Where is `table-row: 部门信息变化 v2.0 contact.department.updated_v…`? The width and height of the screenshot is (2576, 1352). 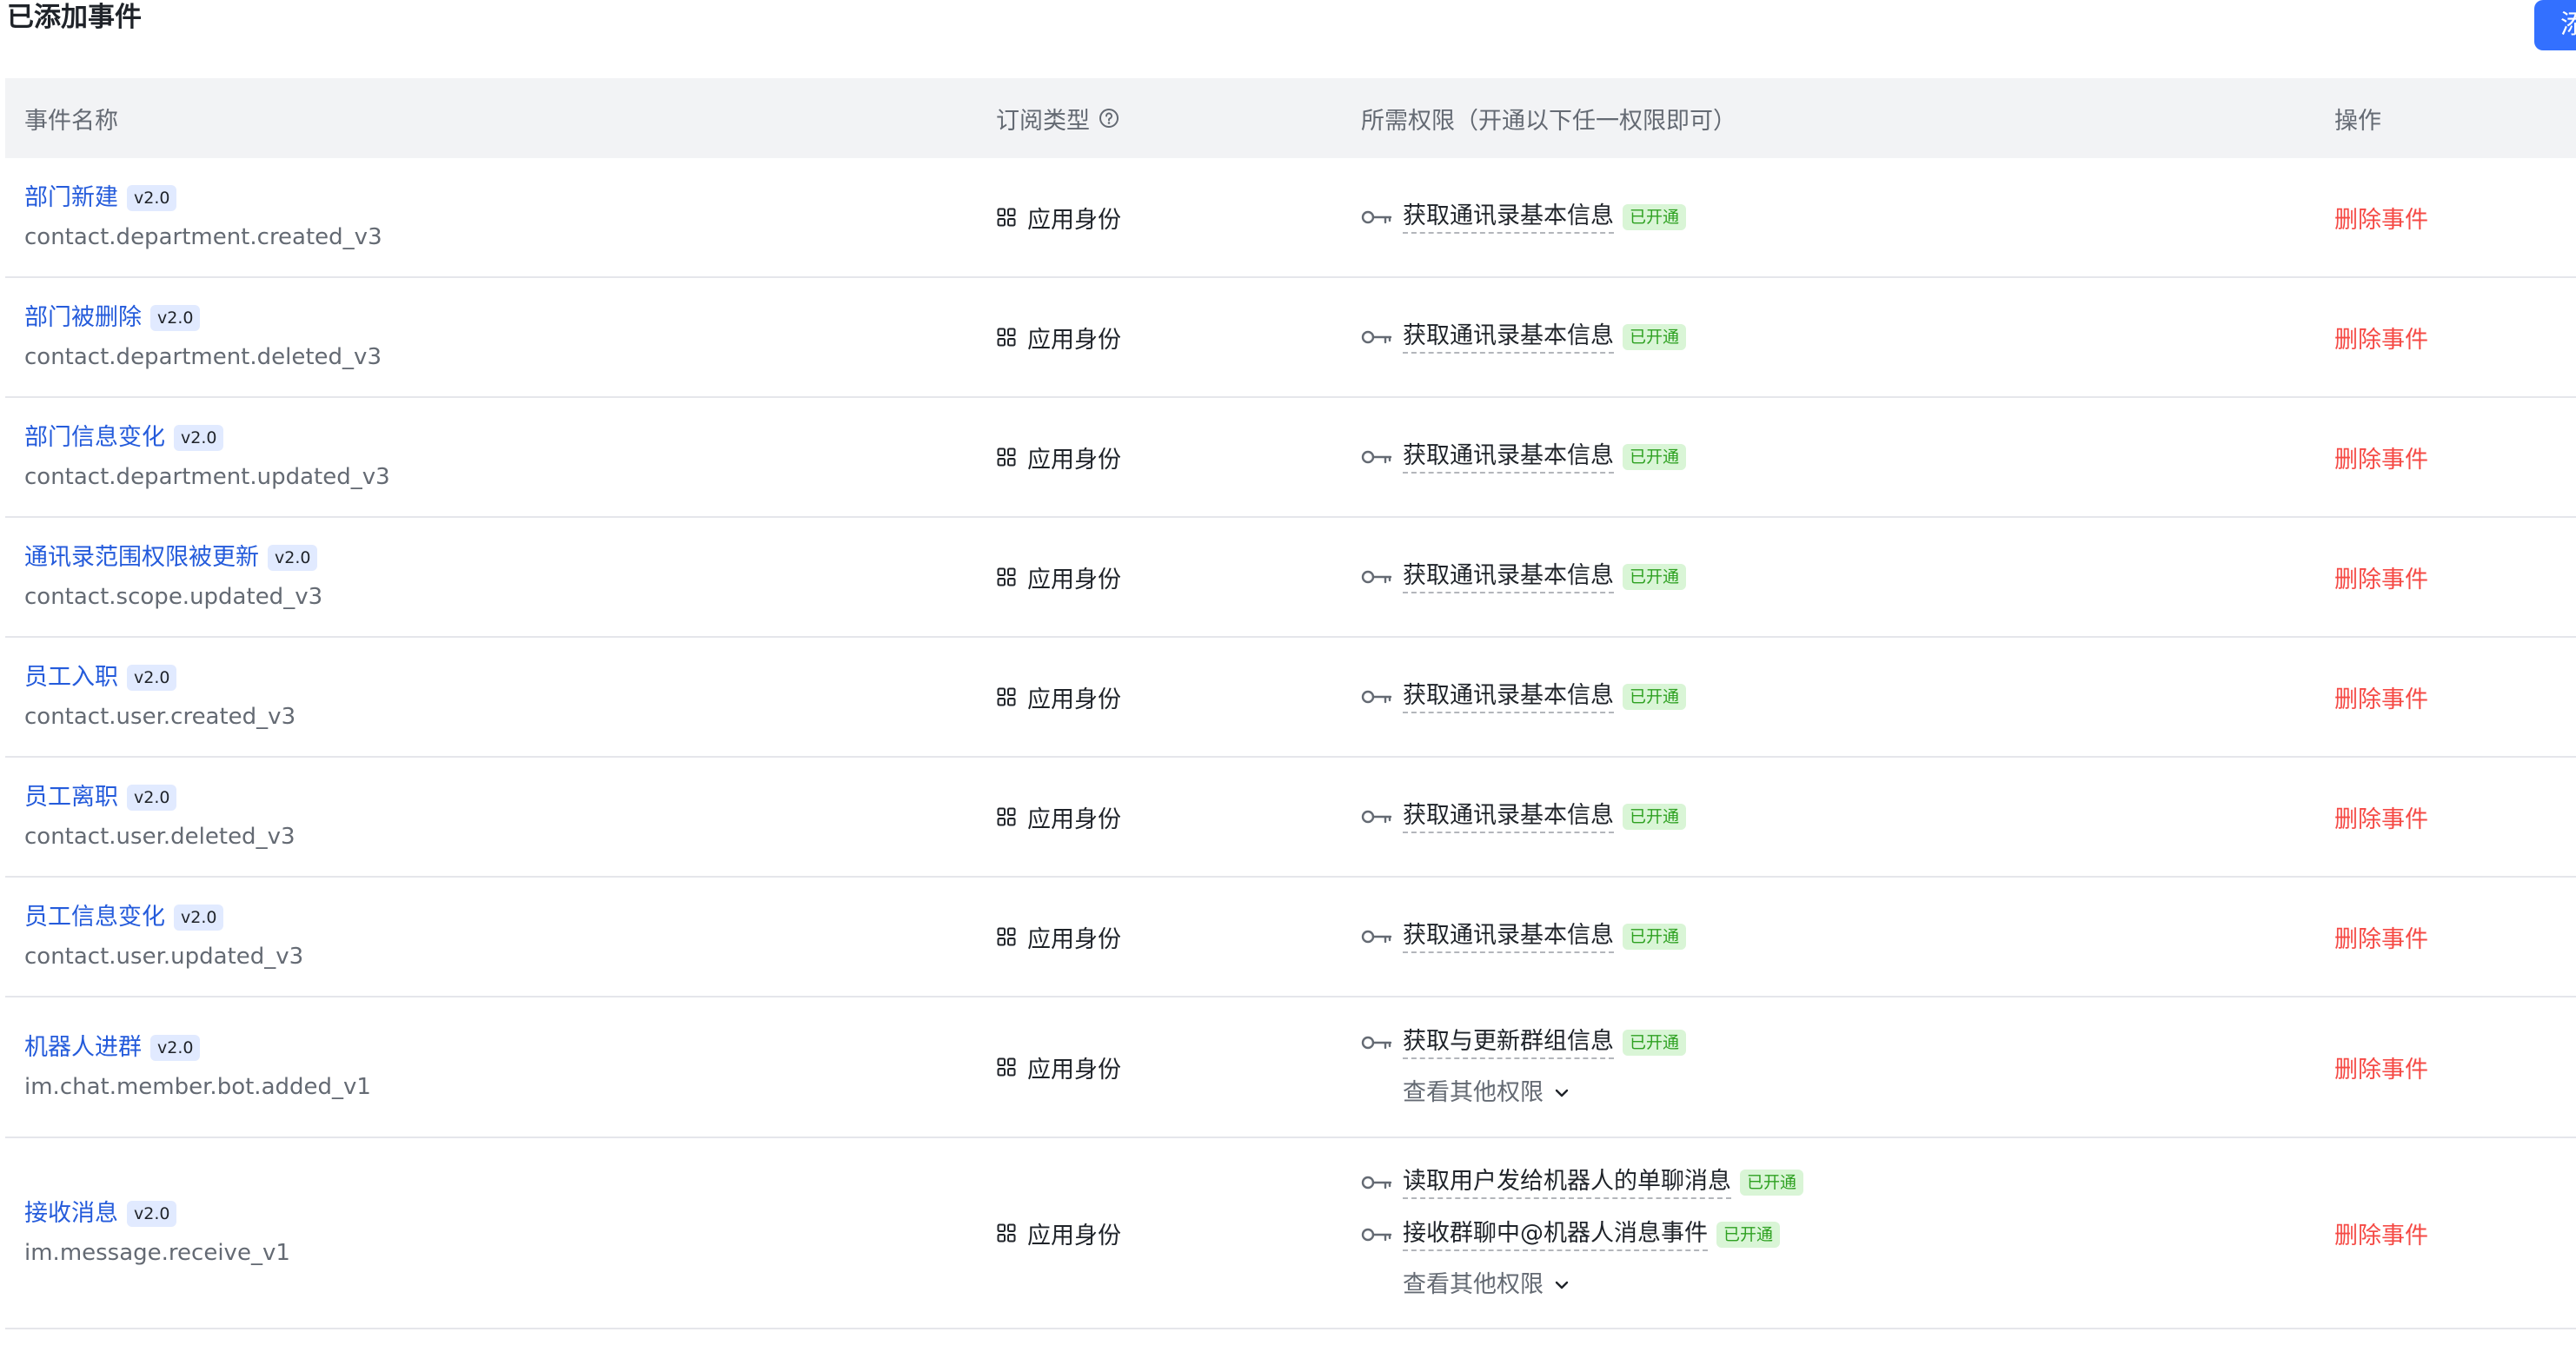 table-row: 部门信息变化 v2.0 contact.department.updated_v… is located at coordinates (1290, 458).